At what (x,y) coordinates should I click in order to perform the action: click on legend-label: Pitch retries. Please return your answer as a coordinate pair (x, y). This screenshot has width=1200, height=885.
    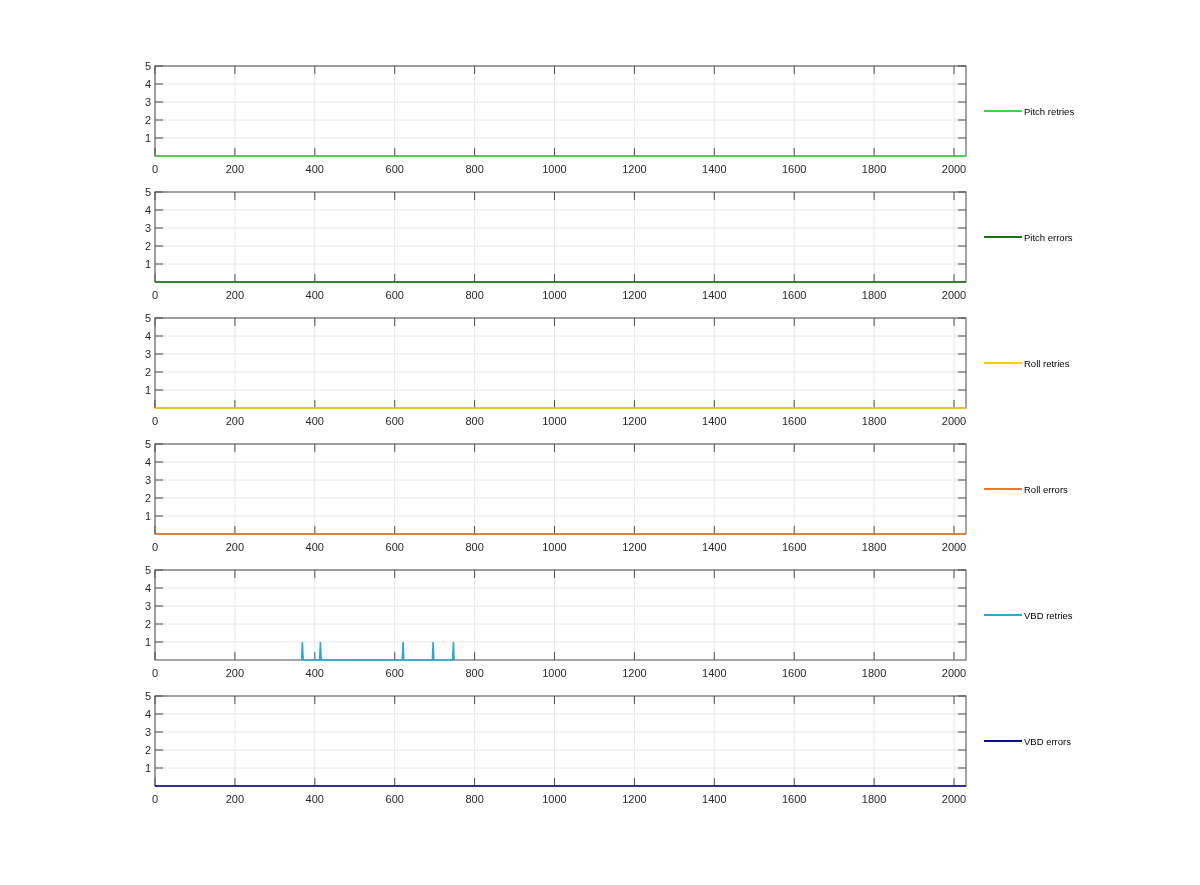
    Looking at the image, I should click on (1049, 111).